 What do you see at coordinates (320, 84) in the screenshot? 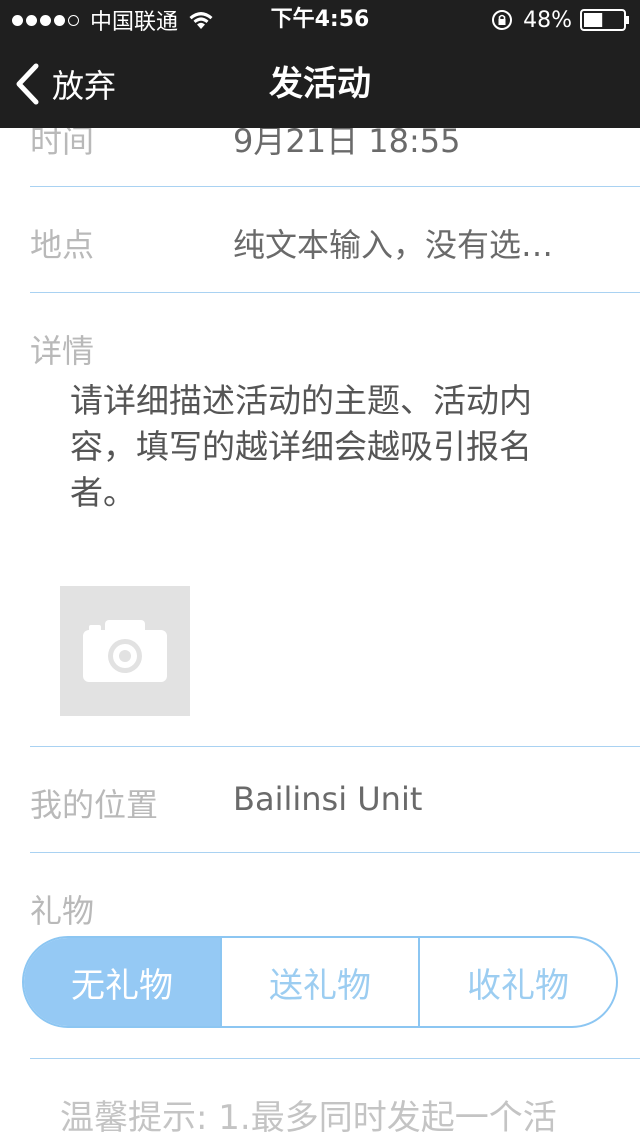
I see `navigation-bar: 放弃 发活动` at bounding box center [320, 84].